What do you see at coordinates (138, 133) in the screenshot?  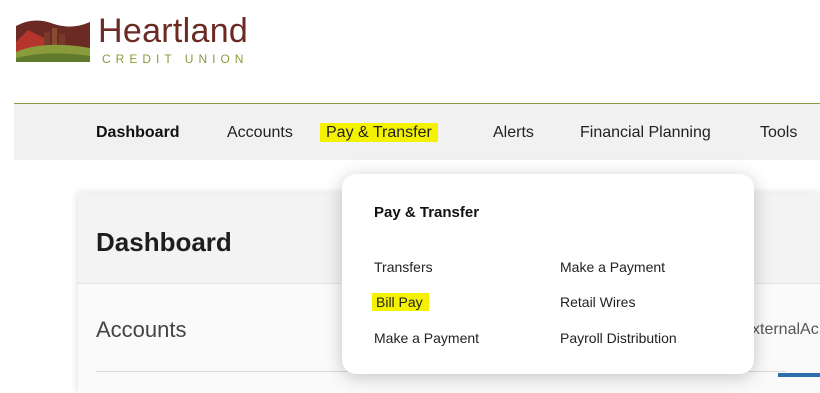 I see `nav-item-dashboard: Dashboard` at bounding box center [138, 133].